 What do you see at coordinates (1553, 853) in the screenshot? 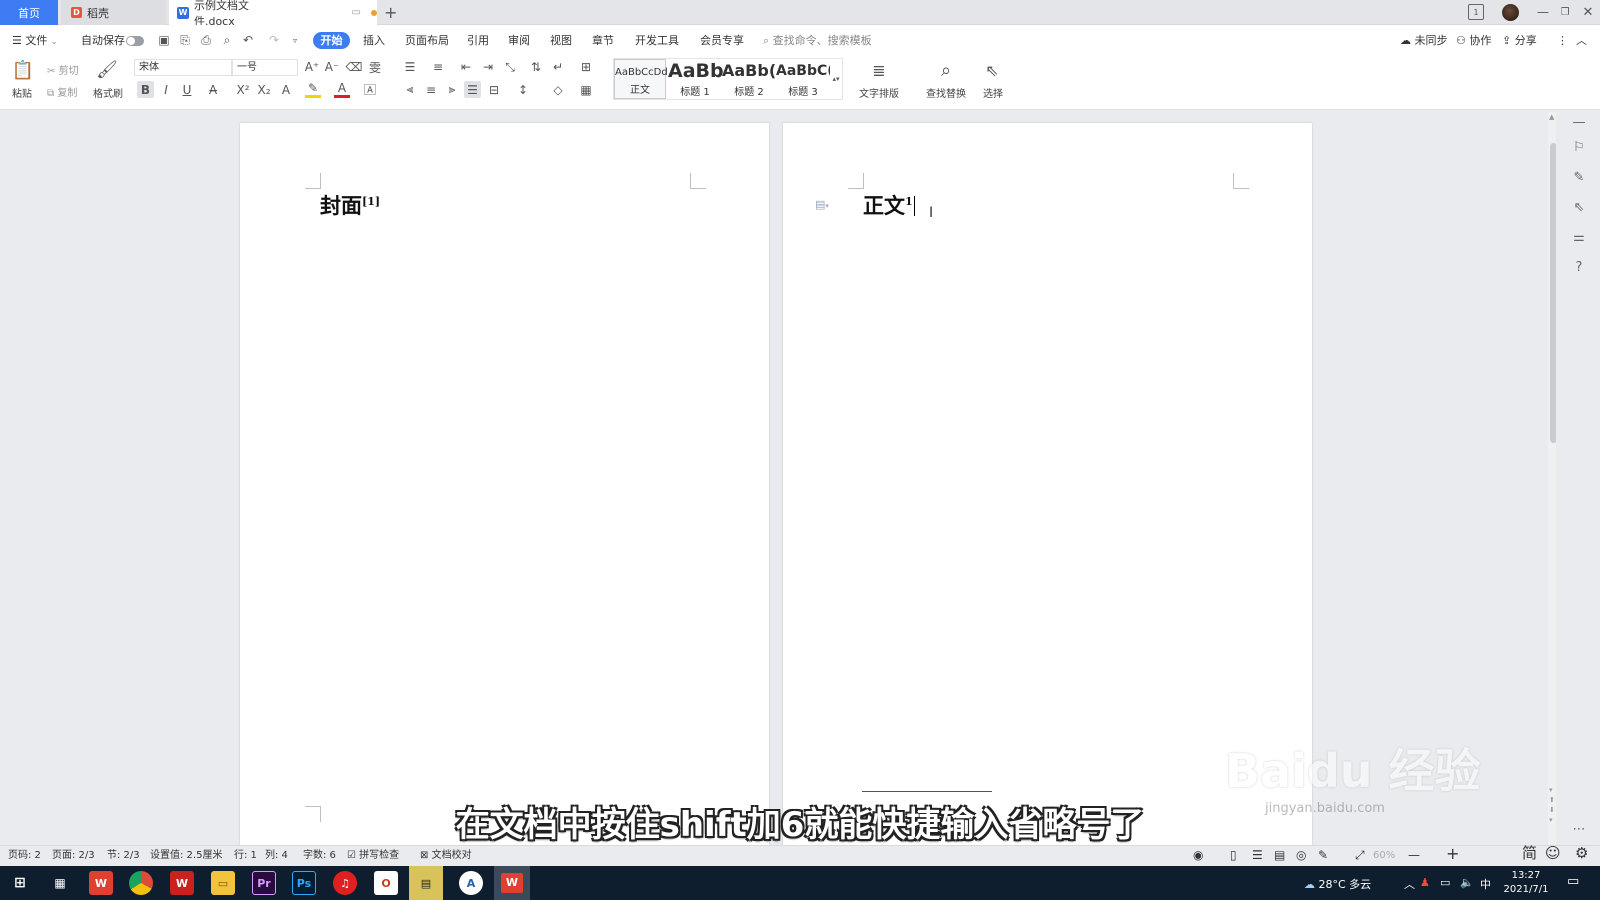
I see `emoji-icon: ☺` at bounding box center [1553, 853].